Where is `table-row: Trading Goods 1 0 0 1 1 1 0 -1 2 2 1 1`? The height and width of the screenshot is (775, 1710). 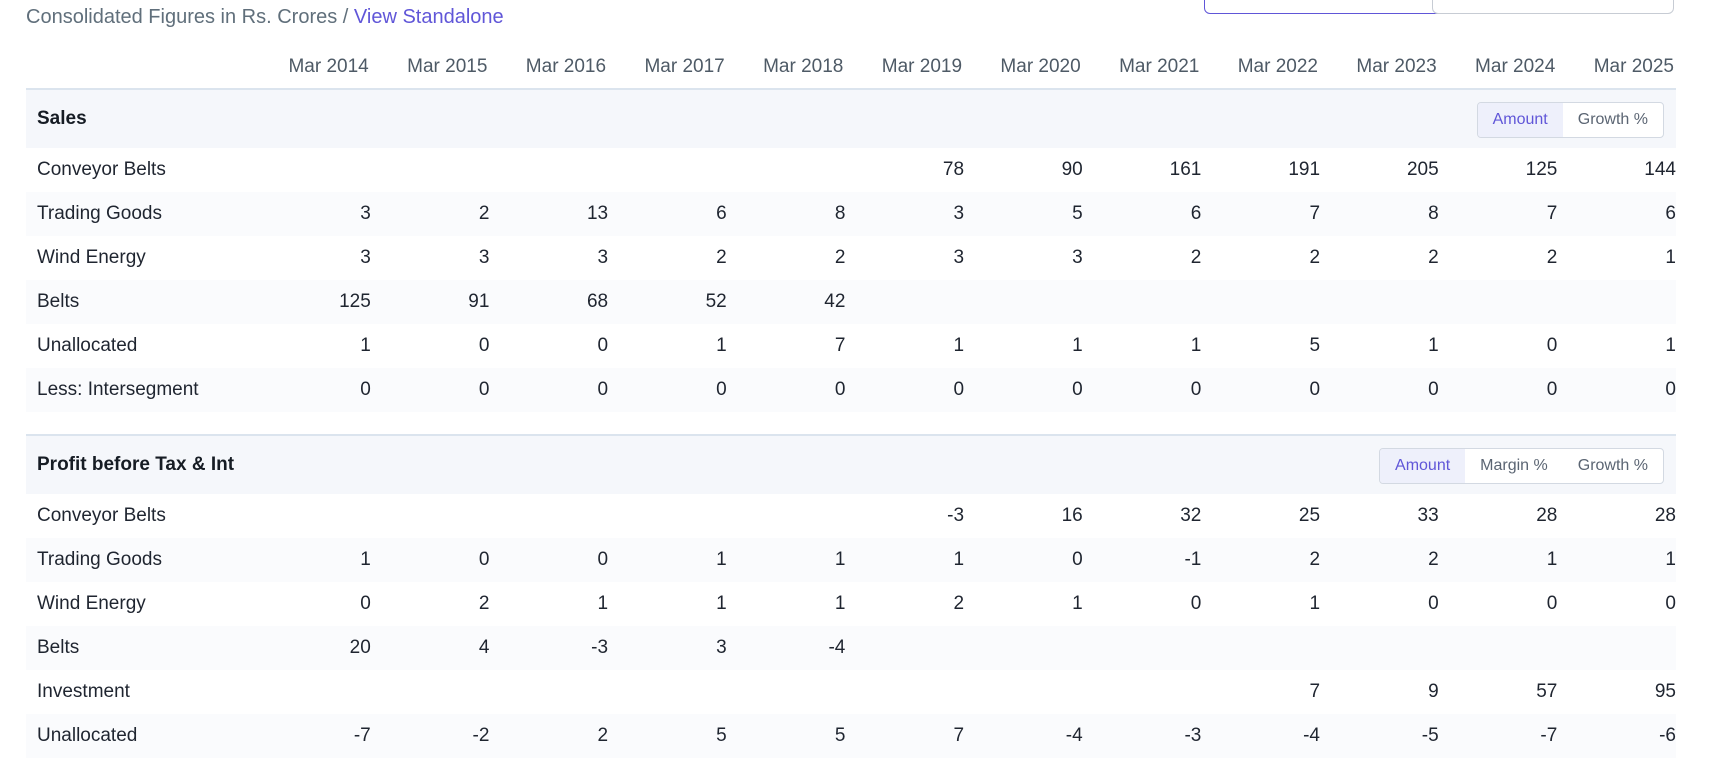 table-row: Trading Goods 1 0 0 1 1 1 0 -1 2 2 1 1 is located at coordinates (851, 560).